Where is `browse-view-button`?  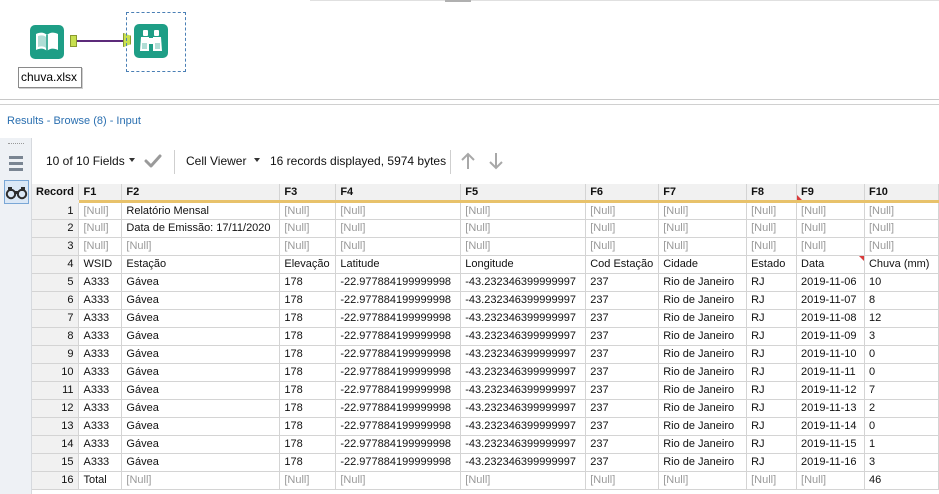 browse-view-button is located at coordinates (16, 192).